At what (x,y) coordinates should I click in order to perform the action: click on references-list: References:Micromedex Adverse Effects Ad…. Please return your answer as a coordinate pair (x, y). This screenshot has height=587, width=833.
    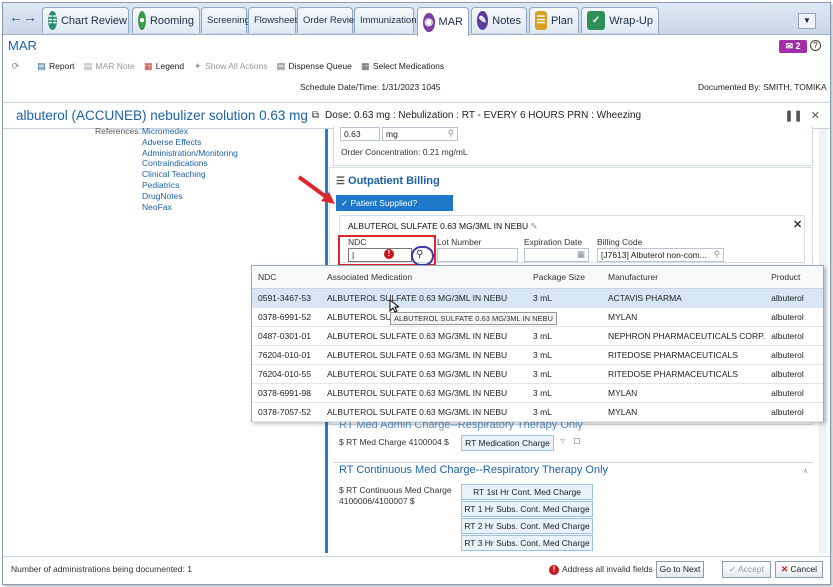
    Looking at the image, I should click on (166, 169).